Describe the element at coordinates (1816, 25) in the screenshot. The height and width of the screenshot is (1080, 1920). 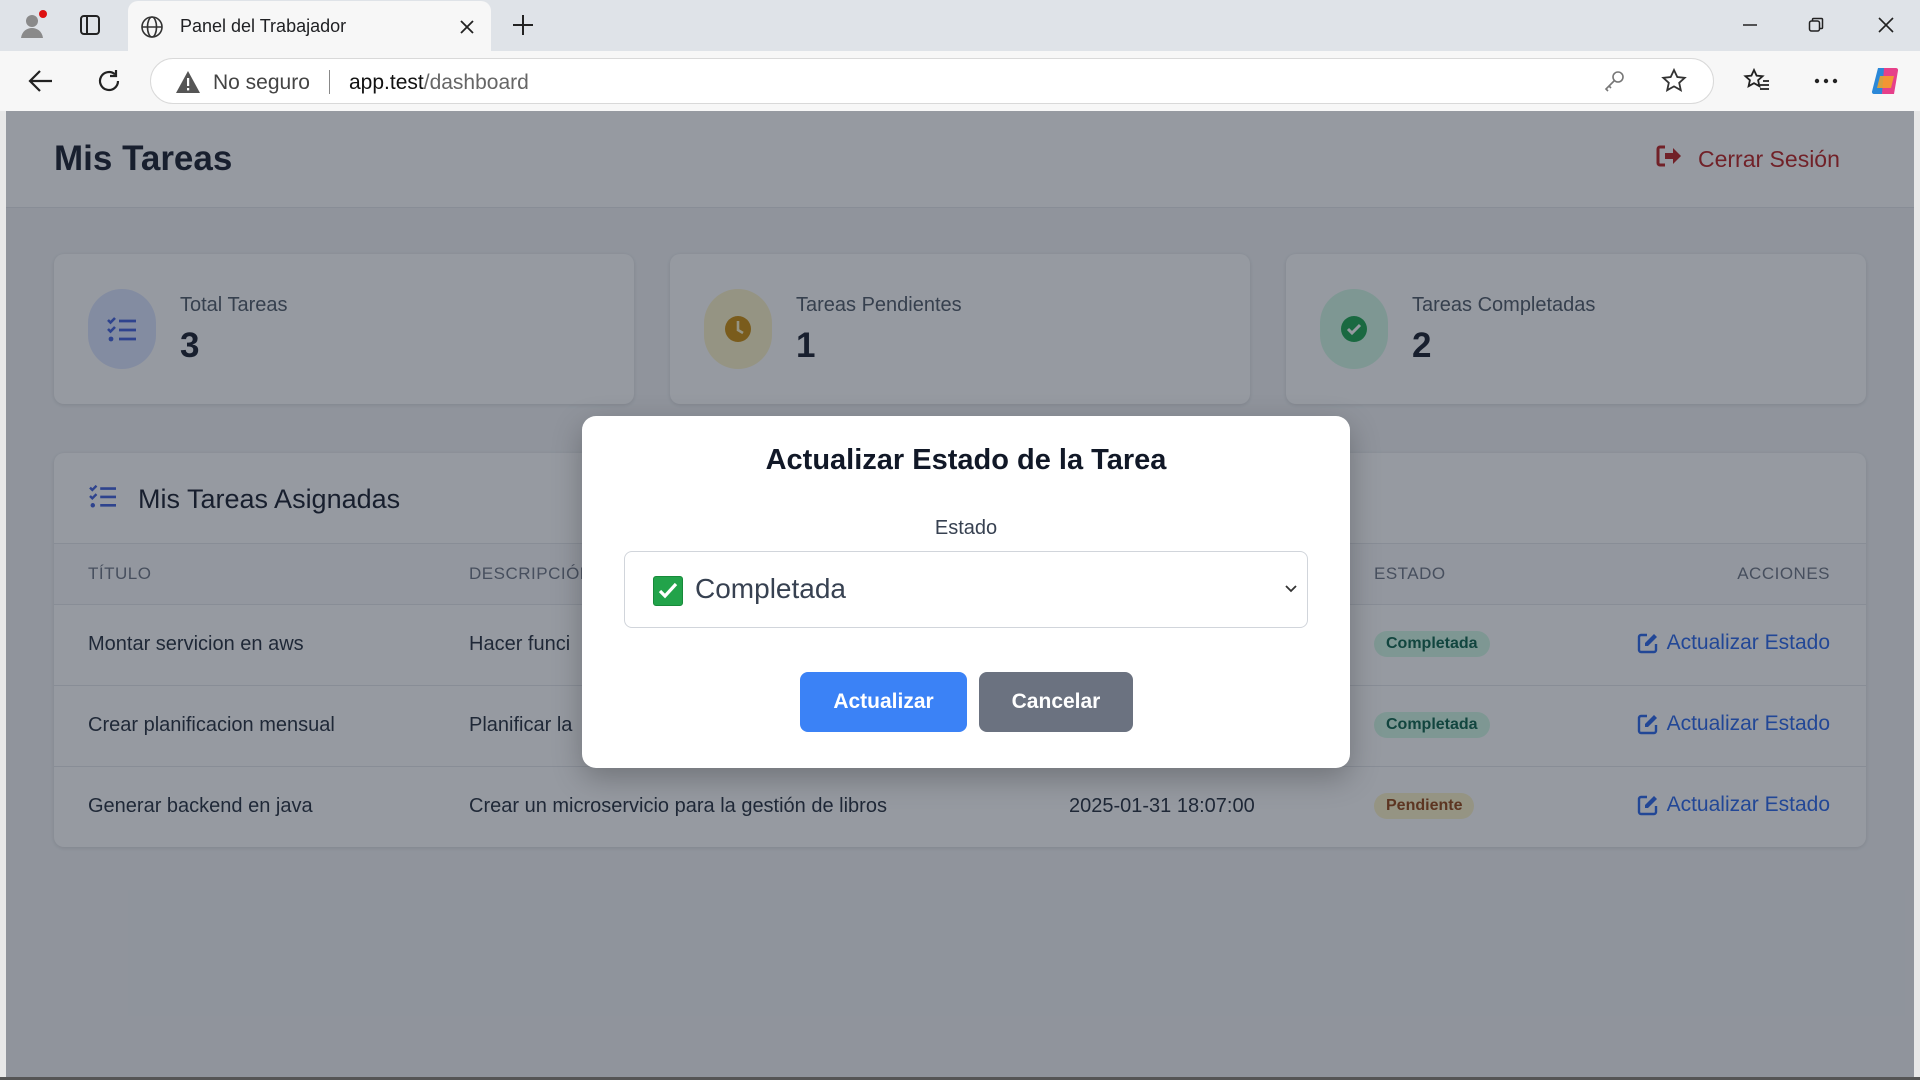
I see `restore-icon` at that location.